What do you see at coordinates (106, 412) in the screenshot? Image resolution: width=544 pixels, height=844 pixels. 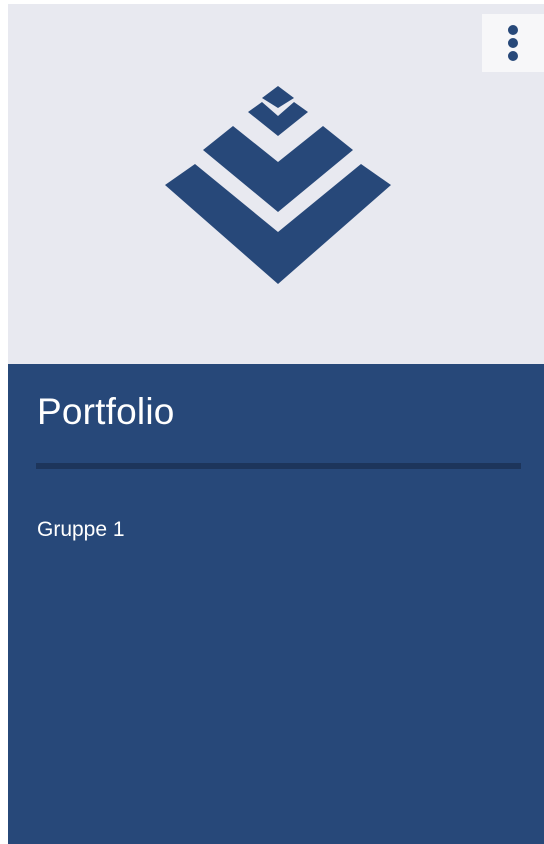 I see `card-title: Portfolio` at bounding box center [106, 412].